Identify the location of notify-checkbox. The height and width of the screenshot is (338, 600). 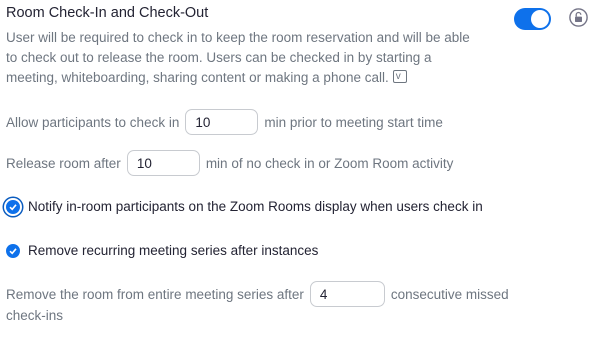
(13, 206).